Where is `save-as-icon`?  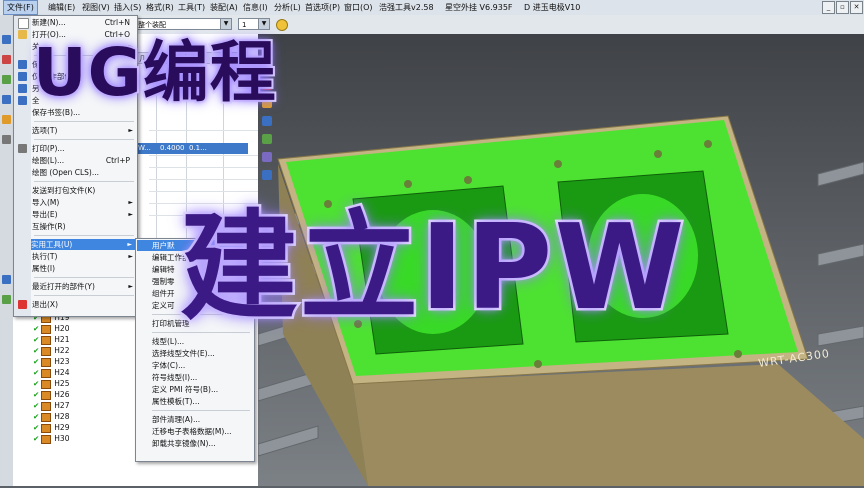 save-as-icon is located at coordinates (22, 88).